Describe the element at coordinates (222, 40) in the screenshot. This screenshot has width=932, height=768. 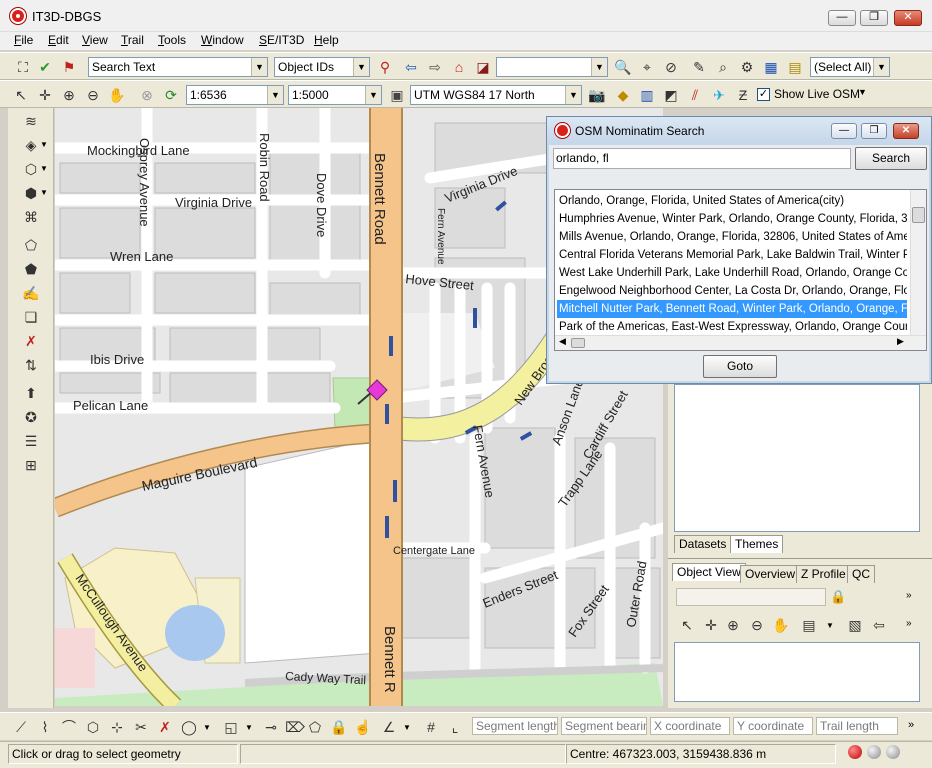
I see `menu-window: Window` at that location.